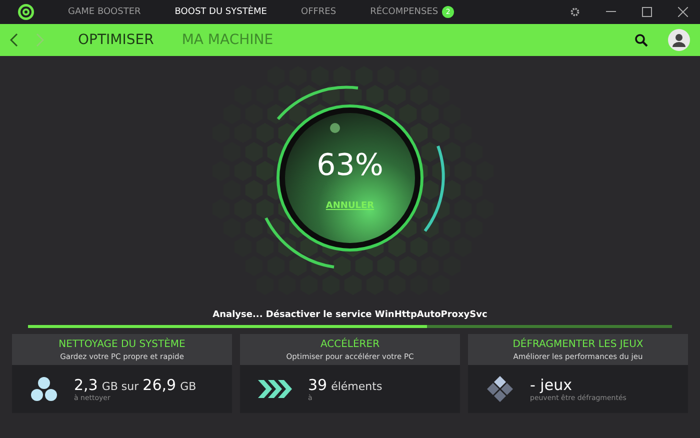  What do you see at coordinates (275, 389) in the screenshot?
I see `chevrons-icon` at bounding box center [275, 389].